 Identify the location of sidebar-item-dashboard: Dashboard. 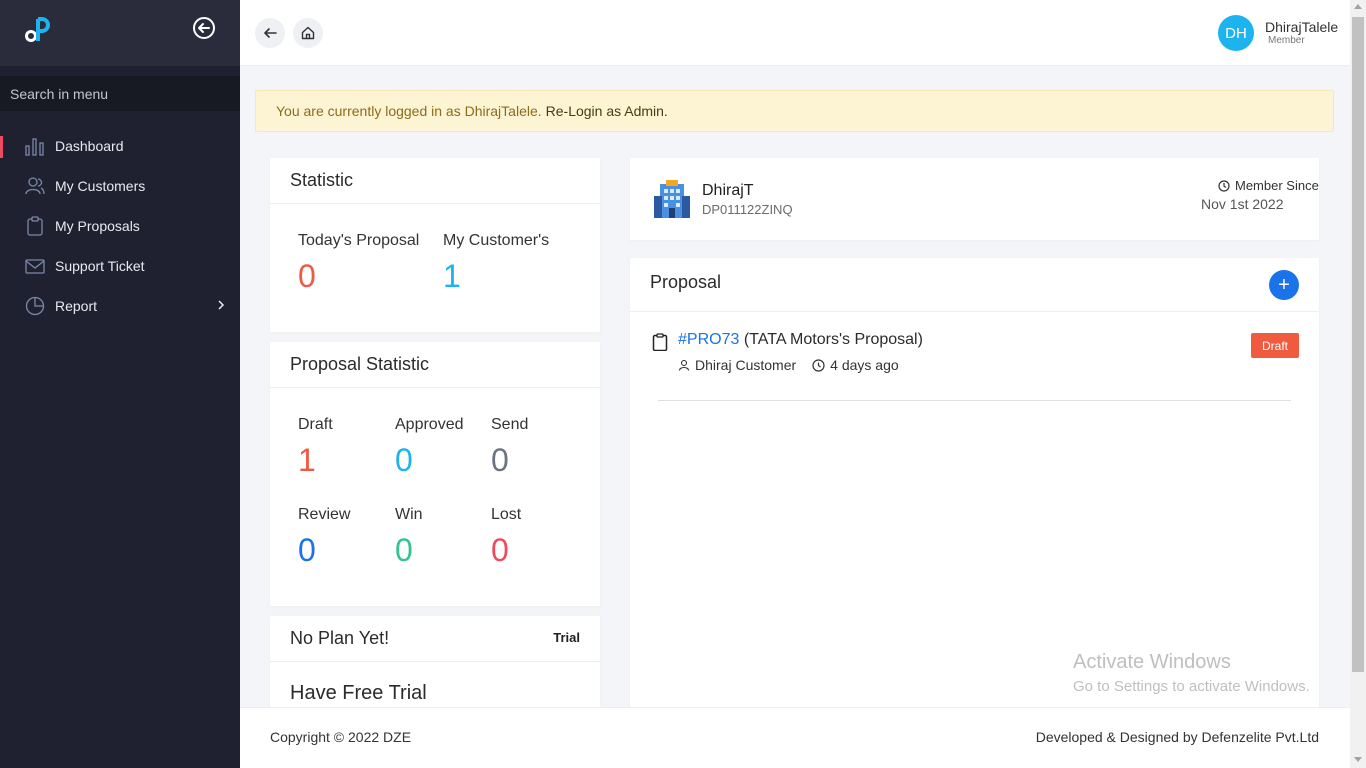
(120, 146).